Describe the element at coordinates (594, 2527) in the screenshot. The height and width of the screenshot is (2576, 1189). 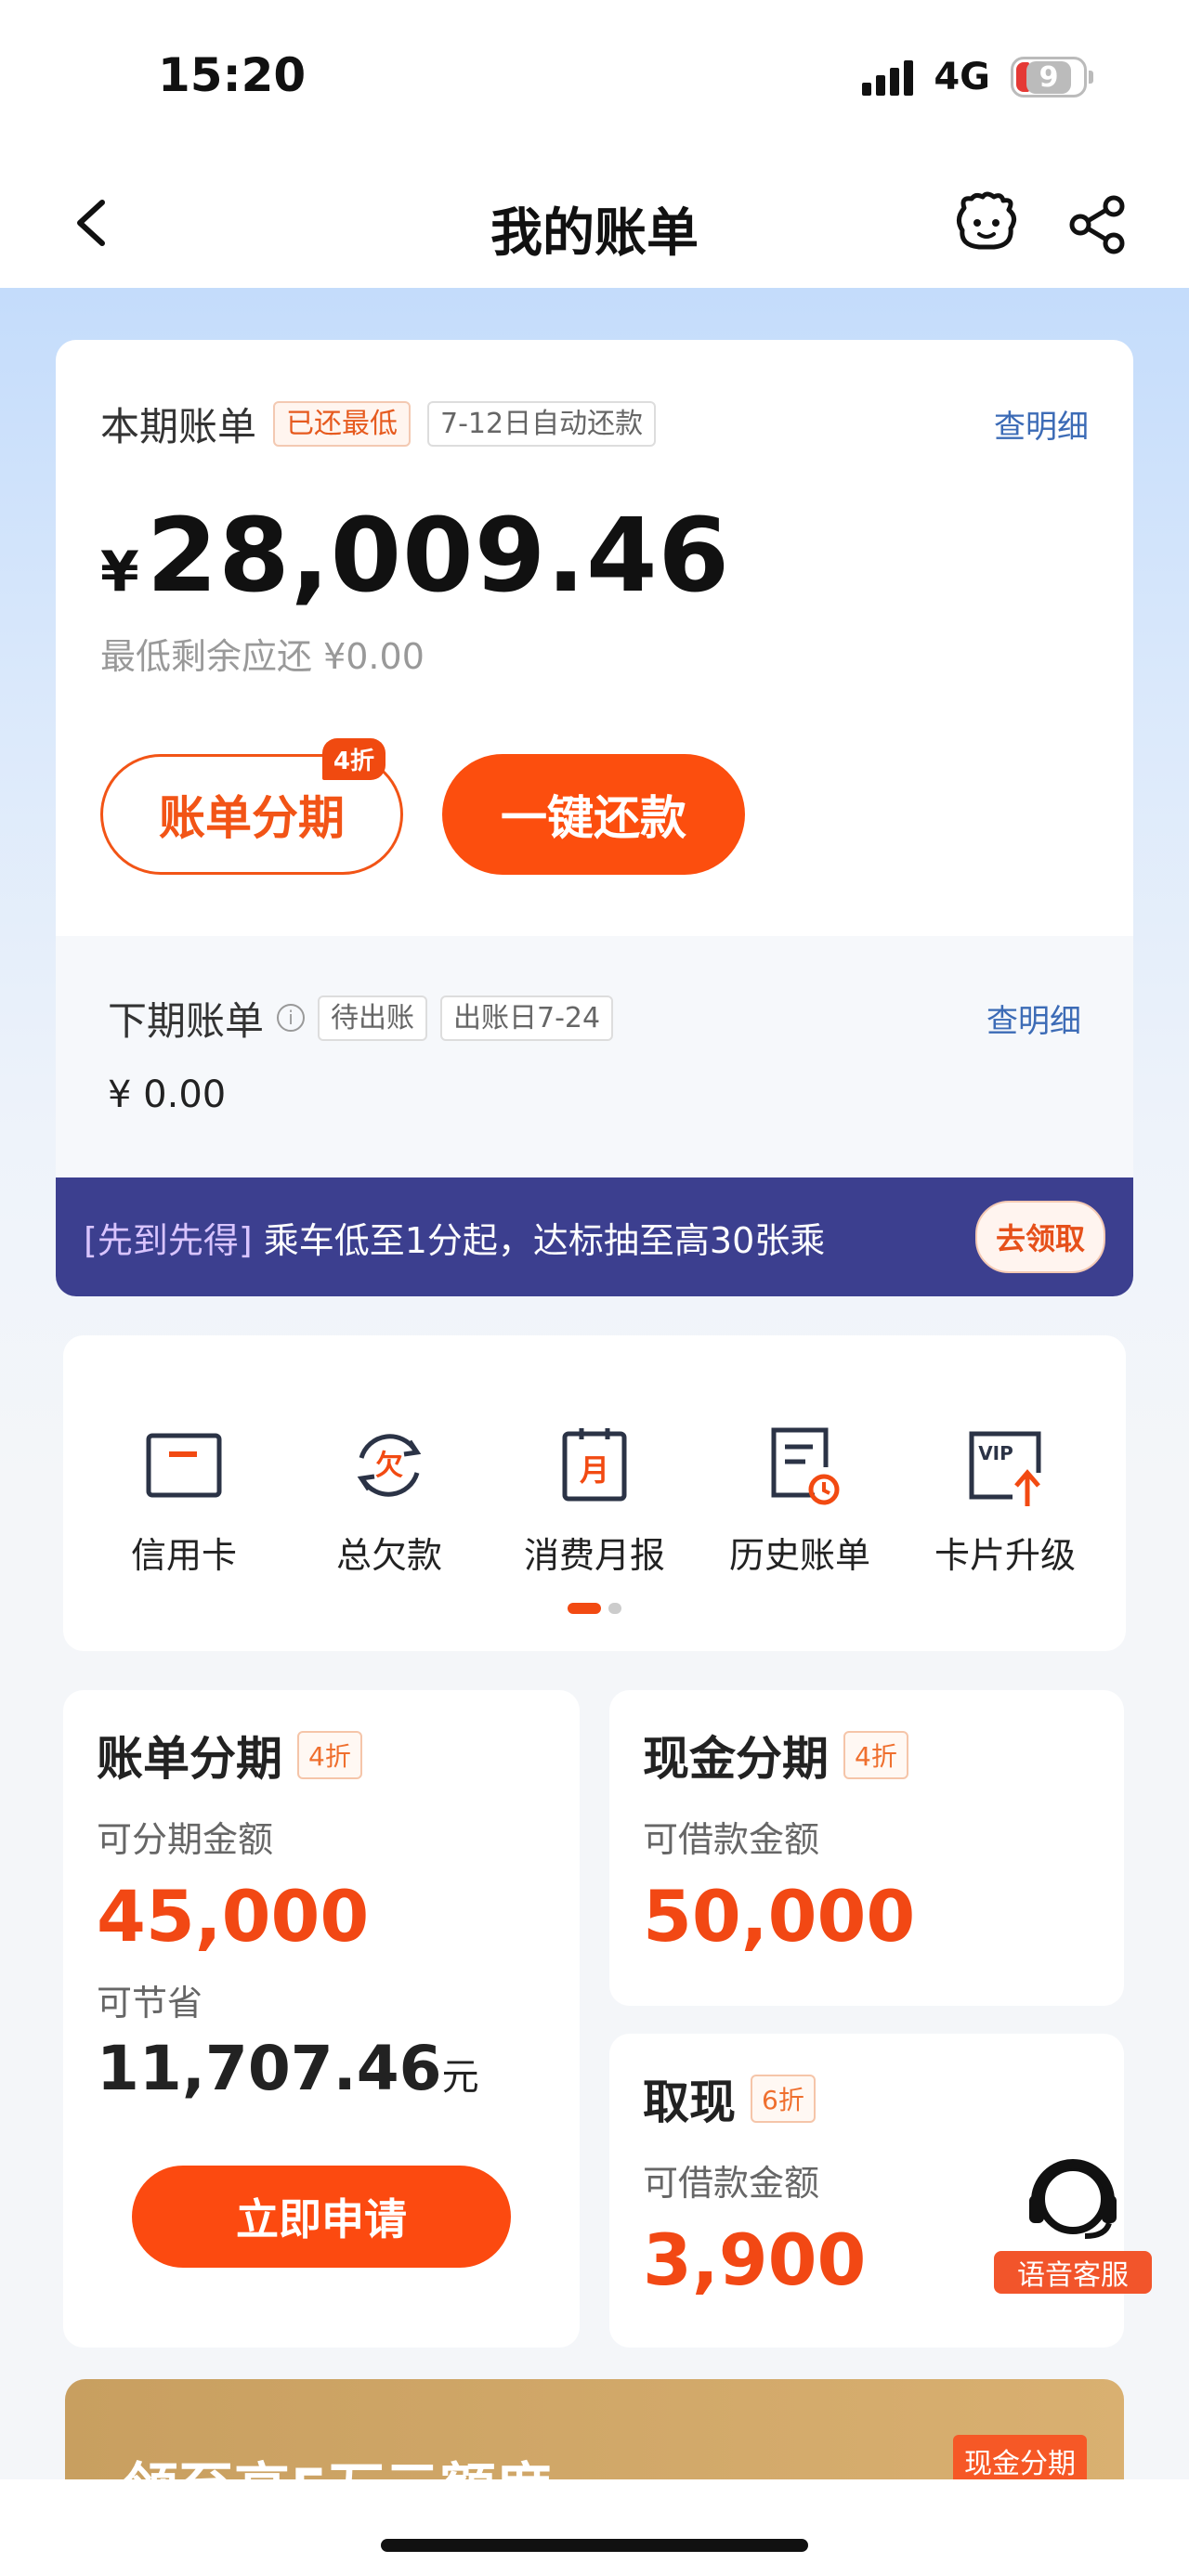
I see `home-area` at that location.